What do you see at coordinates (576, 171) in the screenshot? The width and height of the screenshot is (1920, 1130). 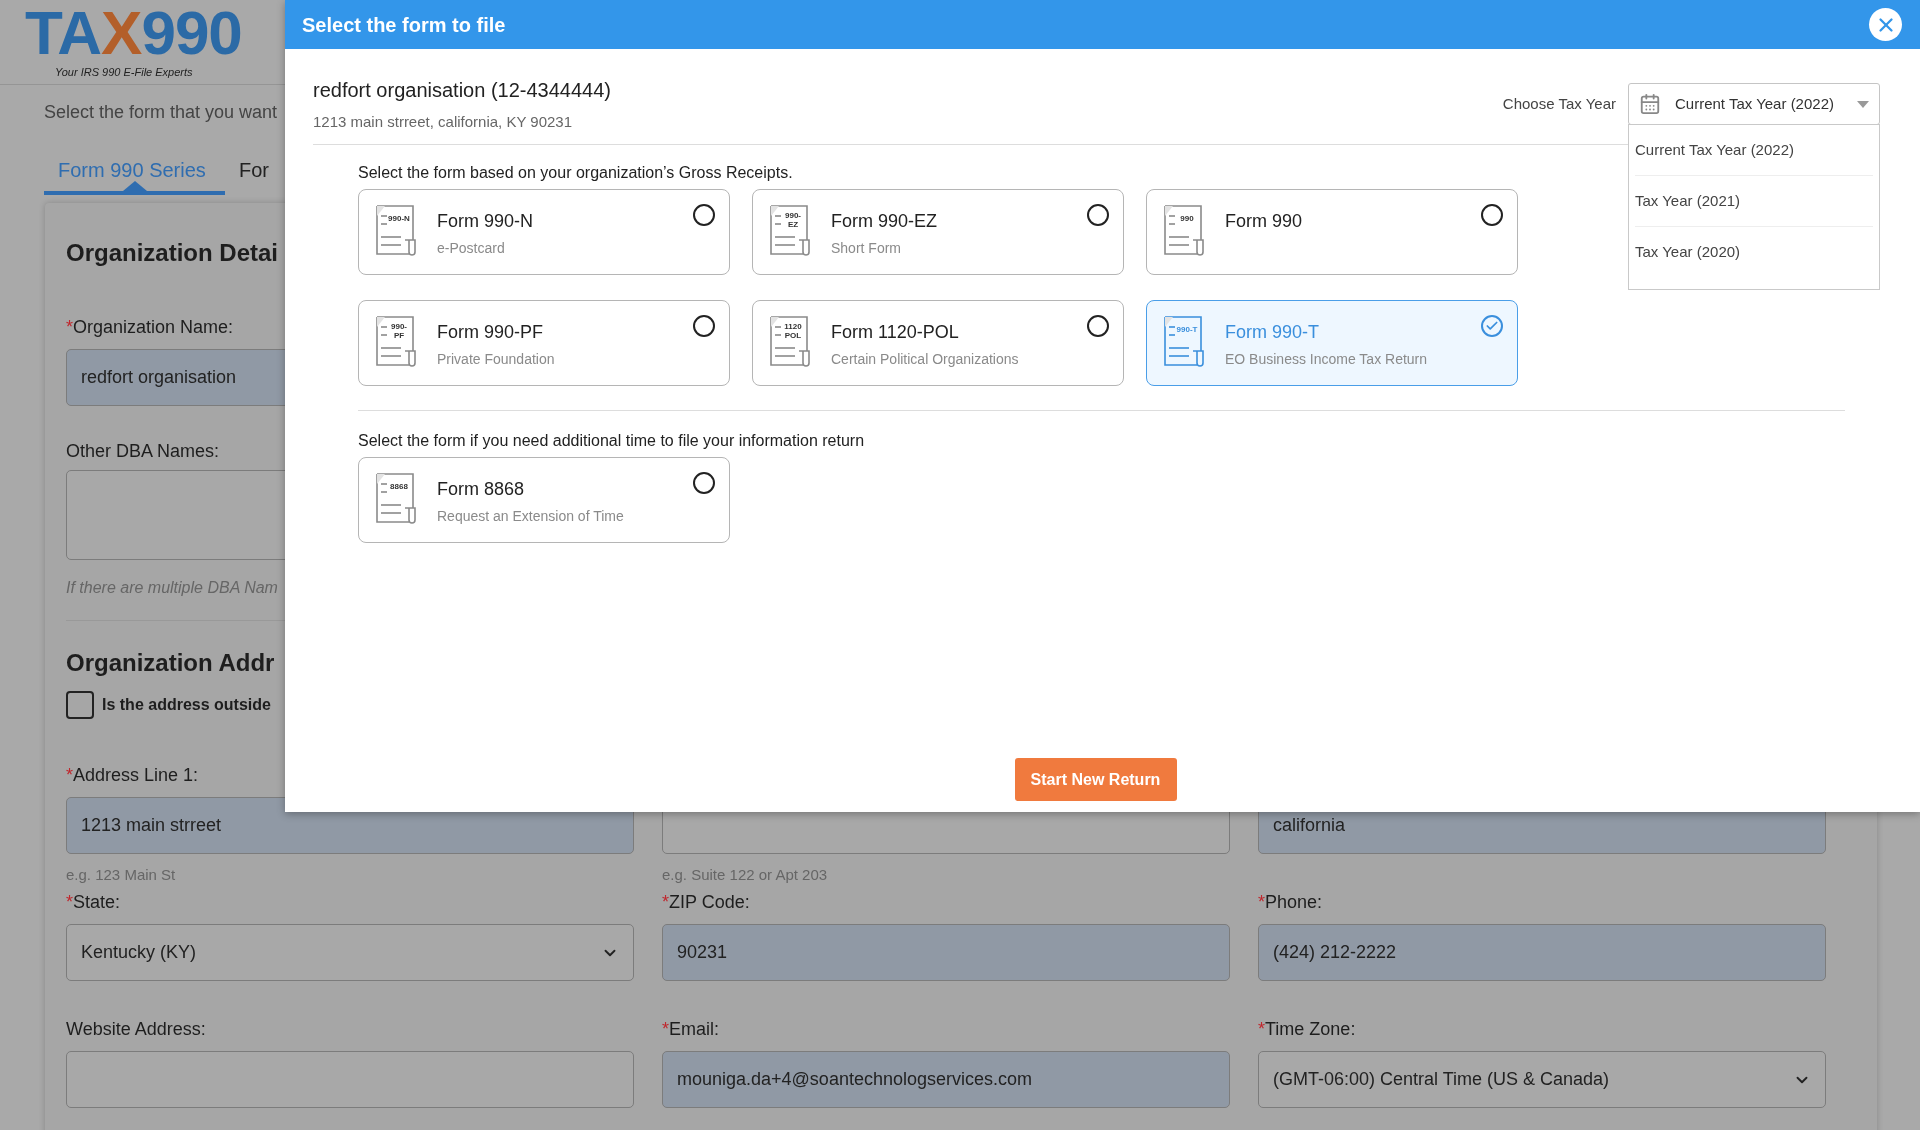 I see `section-prompt: Select the form based on your organization’s Gross Receipts.` at bounding box center [576, 171].